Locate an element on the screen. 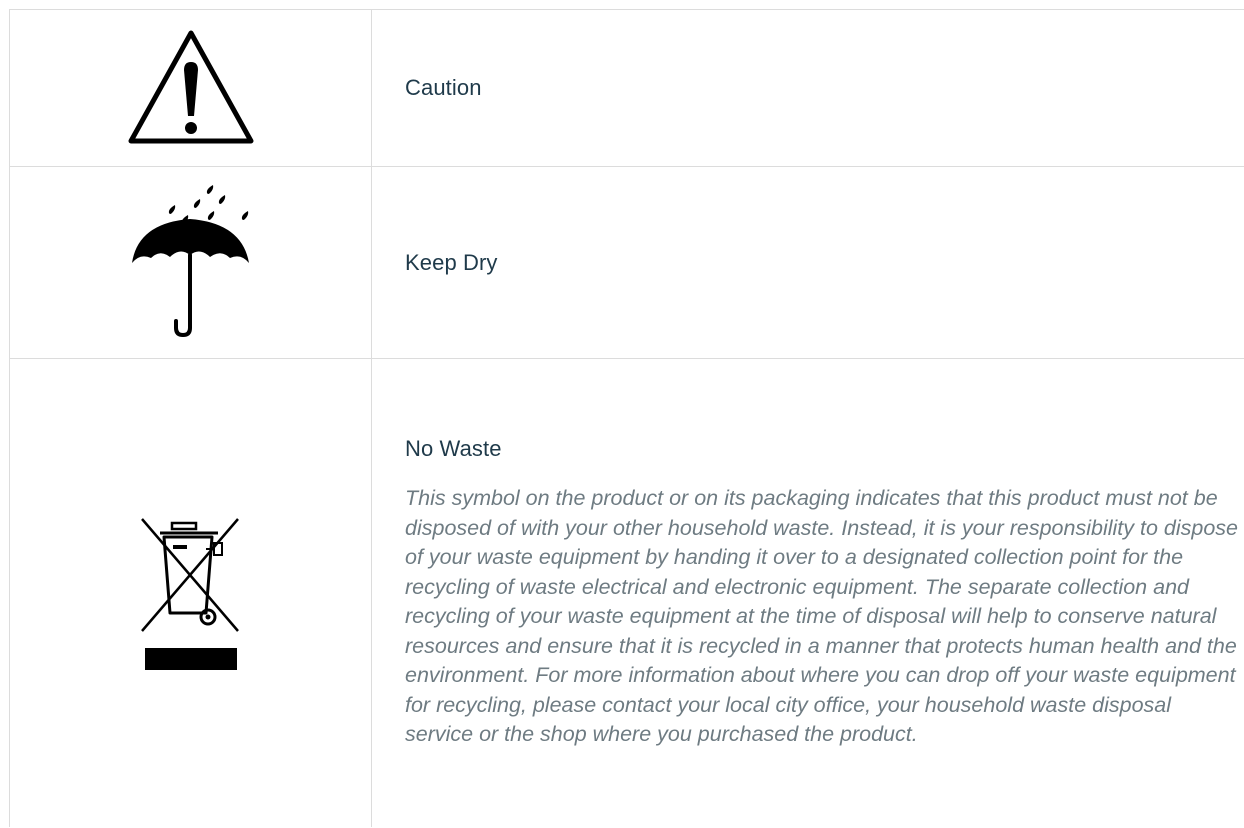 The width and height of the screenshot is (1244, 828). caution-icon is located at coordinates (190, 87).